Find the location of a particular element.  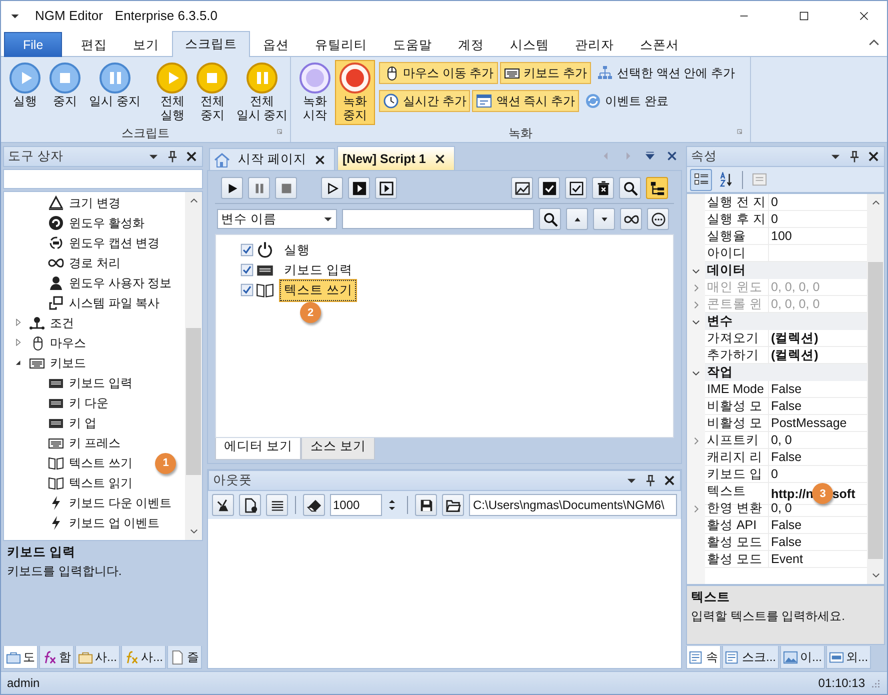

next-button is located at coordinates (604, 219).